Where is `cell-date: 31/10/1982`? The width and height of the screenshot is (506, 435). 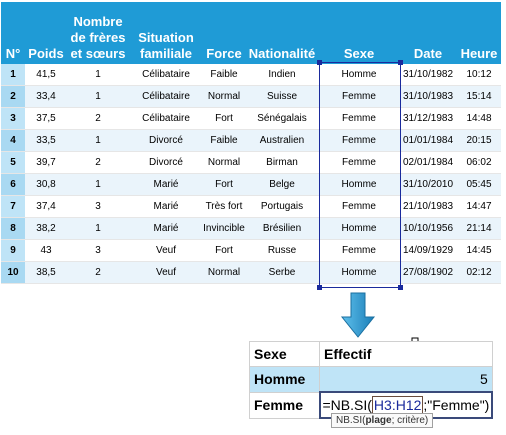 cell-date: 31/10/1982 is located at coordinates (428, 75).